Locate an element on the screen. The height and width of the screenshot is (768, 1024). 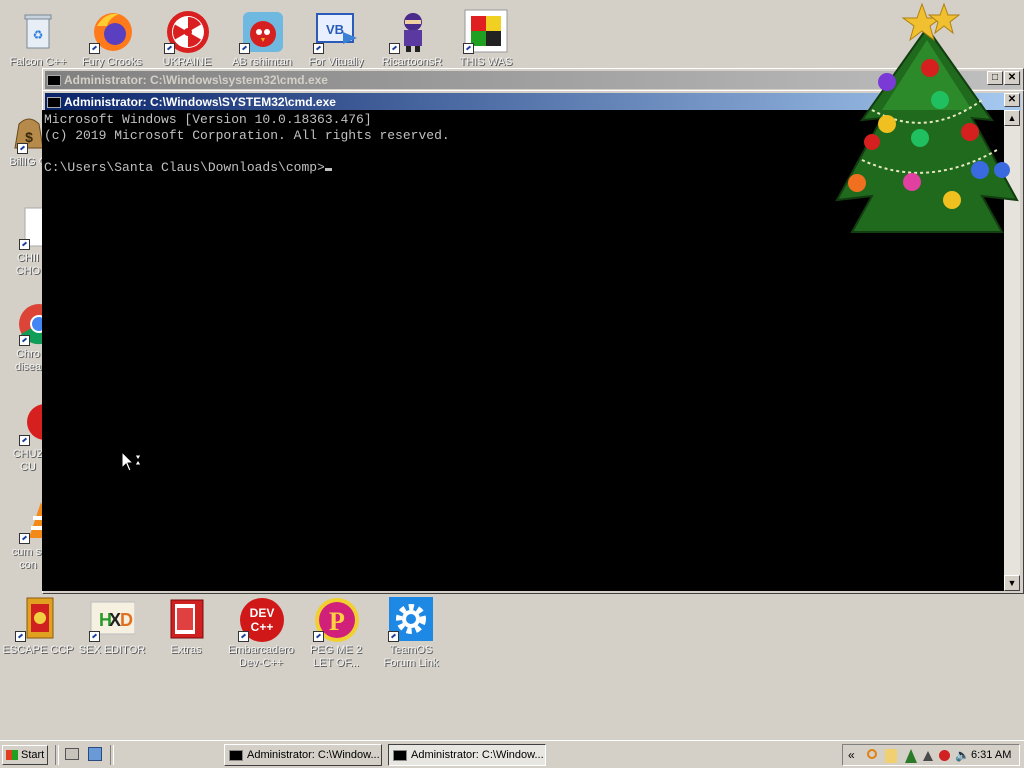
recycle-bin-icon: ♻ is located at coordinates (38, 31).